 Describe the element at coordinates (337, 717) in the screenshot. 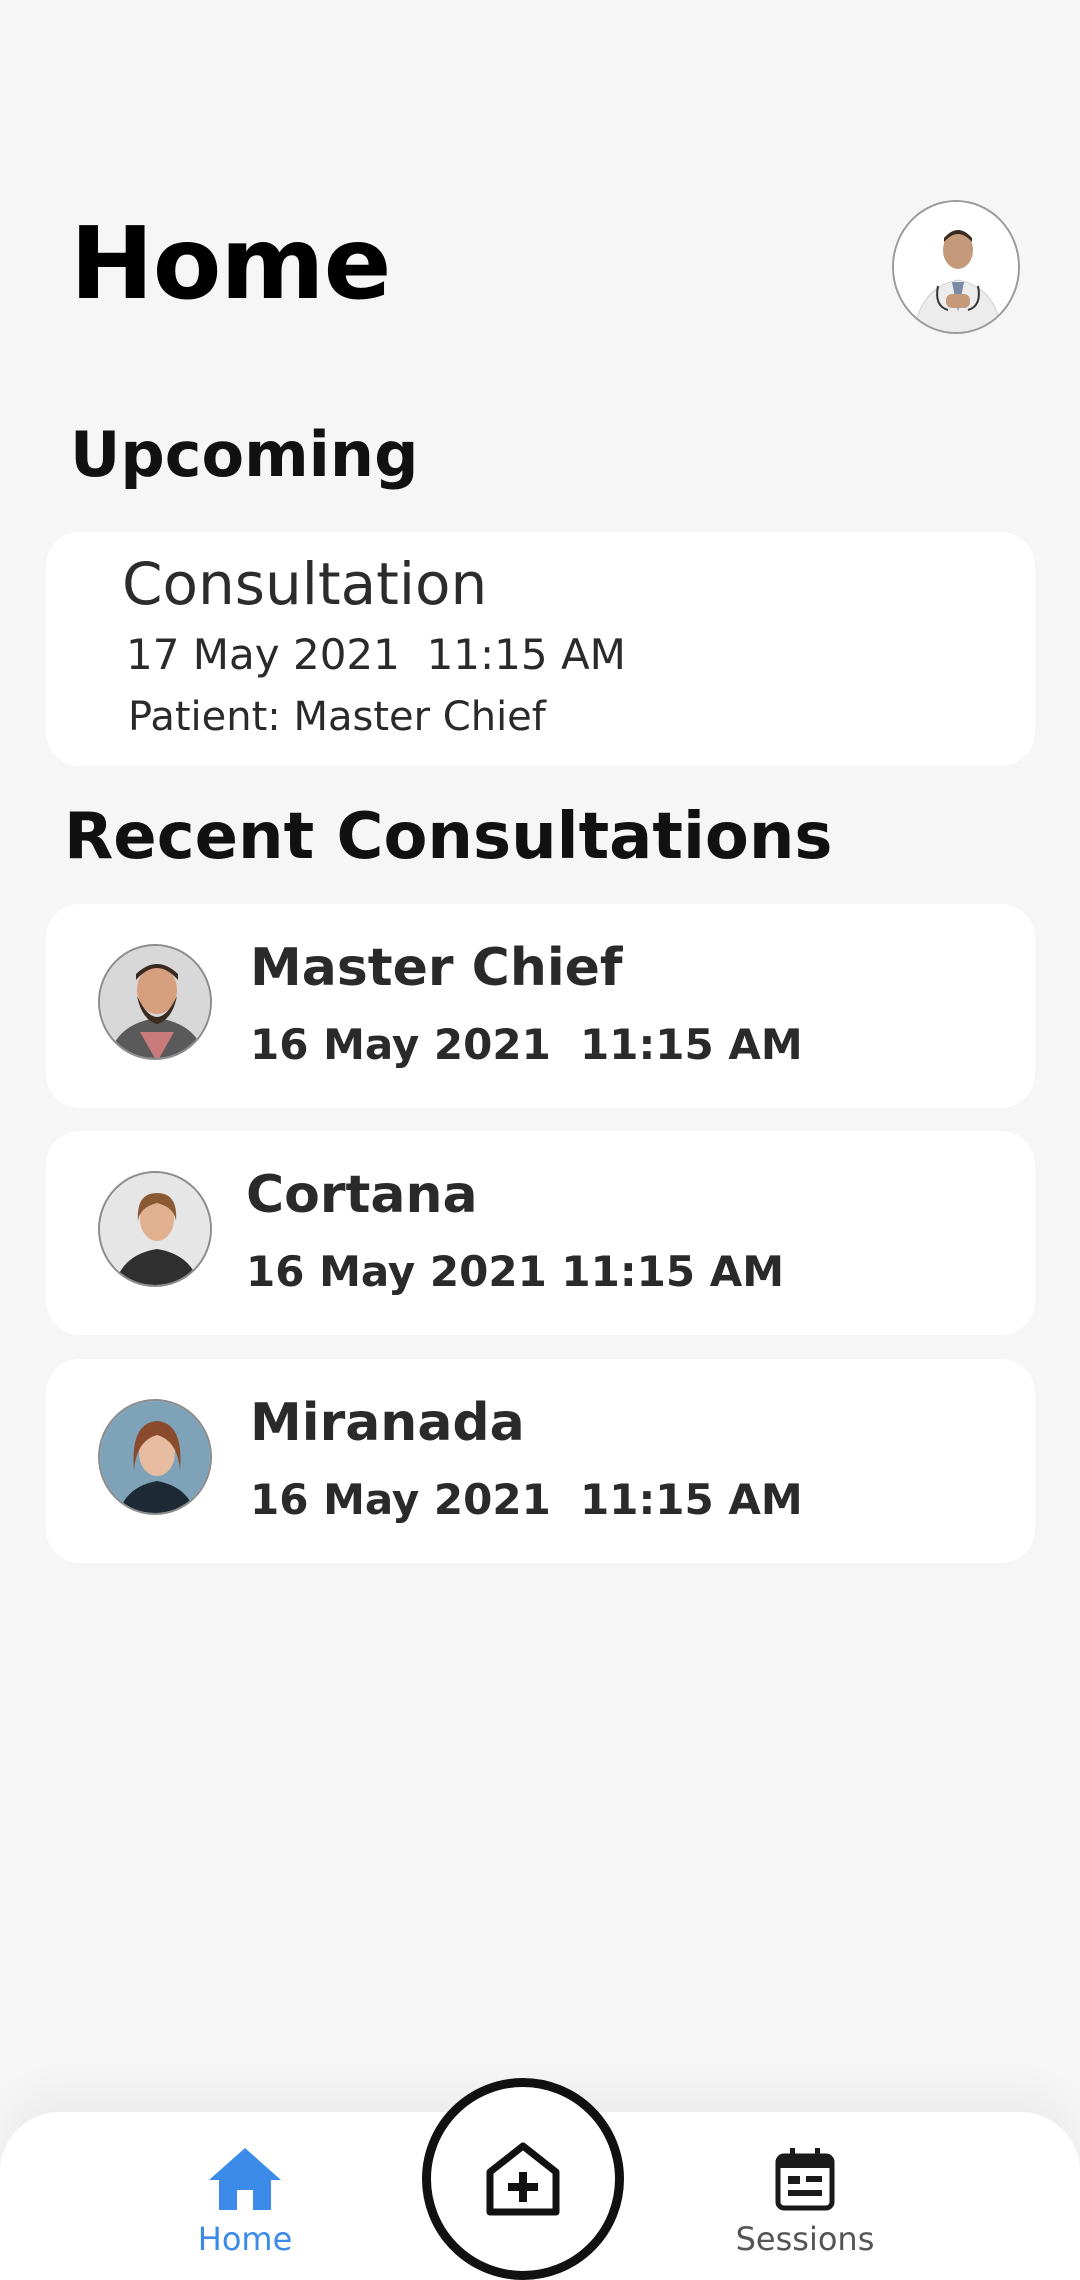

I see `upcoming-card-patient: Patient: Master Chief` at that location.